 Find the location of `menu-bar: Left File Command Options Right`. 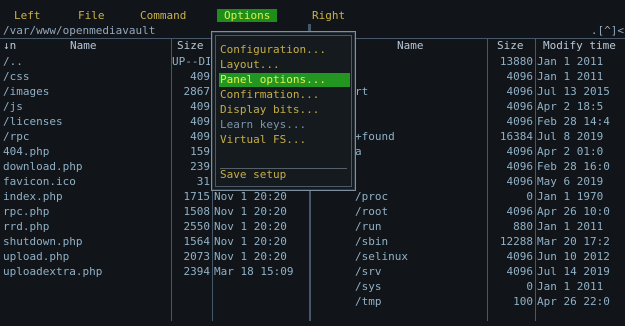

menu-bar: Left File Command Options Right is located at coordinates (312, 15).